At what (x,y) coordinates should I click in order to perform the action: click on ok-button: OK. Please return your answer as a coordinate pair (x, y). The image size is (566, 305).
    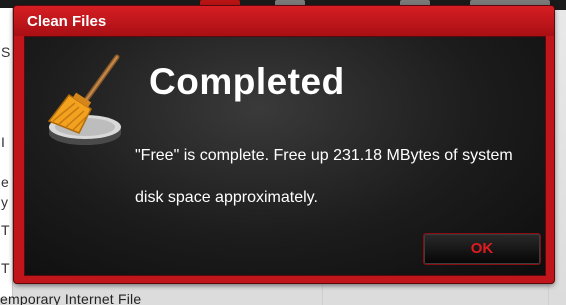
    Looking at the image, I should click on (482, 249).